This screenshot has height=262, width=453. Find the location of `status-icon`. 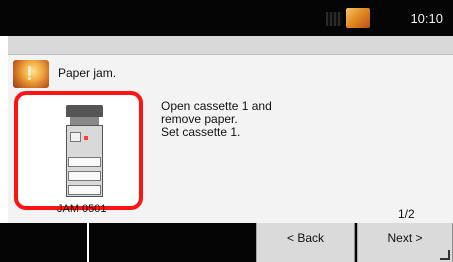

status-icon is located at coordinates (348, 18).